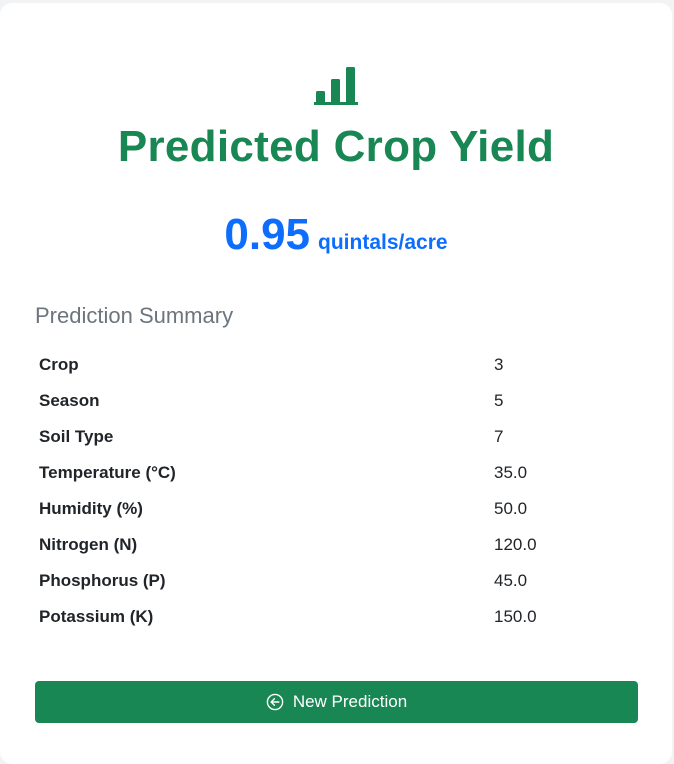  Describe the element at coordinates (69, 400) in the screenshot. I see `row-label: Season` at that location.